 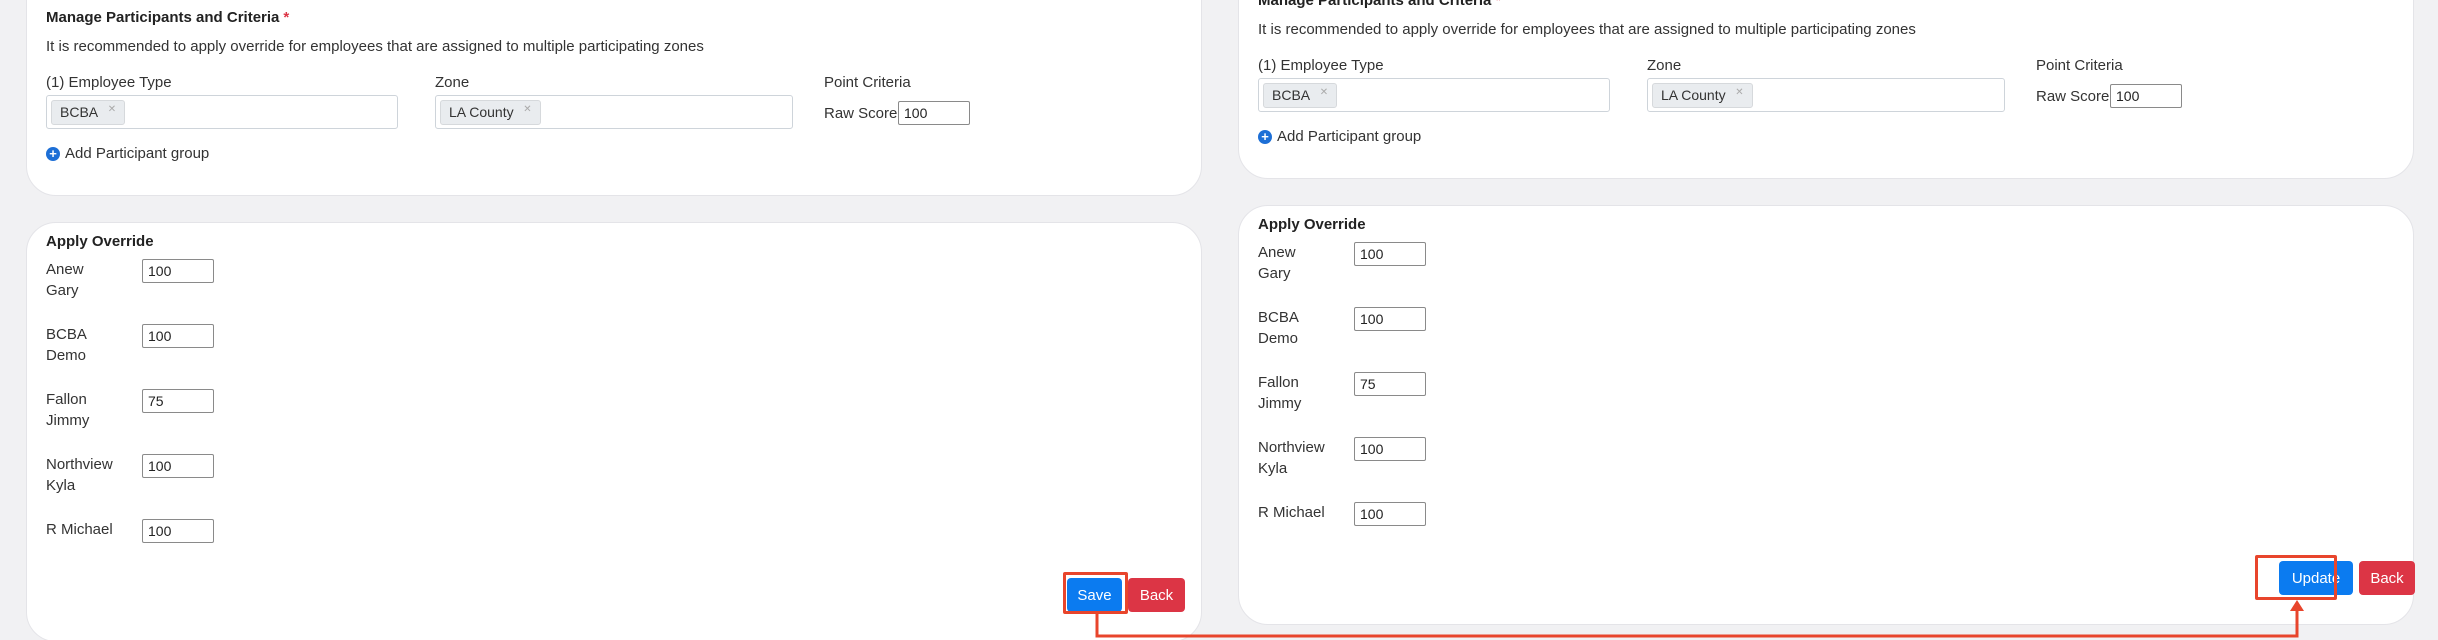 What do you see at coordinates (2296, 577) in the screenshot?
I see `update-button-highlight` at bounding box center [2296, 577].